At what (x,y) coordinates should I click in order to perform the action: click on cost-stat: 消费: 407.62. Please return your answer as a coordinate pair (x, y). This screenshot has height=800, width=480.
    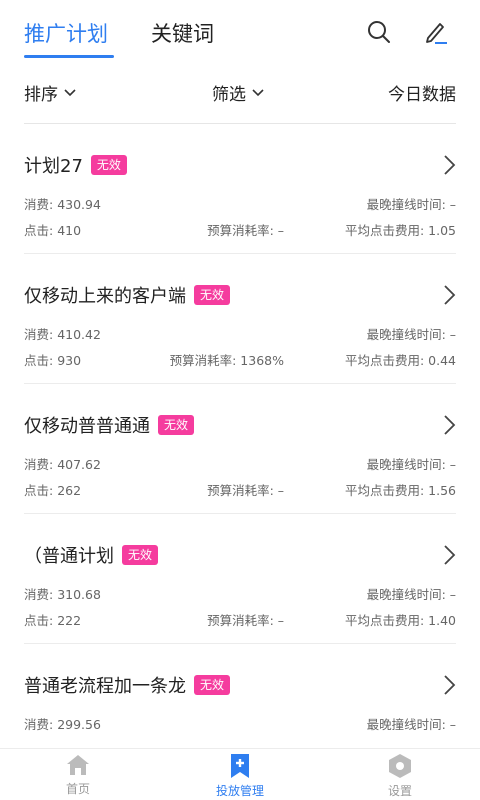
    Looking at the image, I should click on (62, 463).